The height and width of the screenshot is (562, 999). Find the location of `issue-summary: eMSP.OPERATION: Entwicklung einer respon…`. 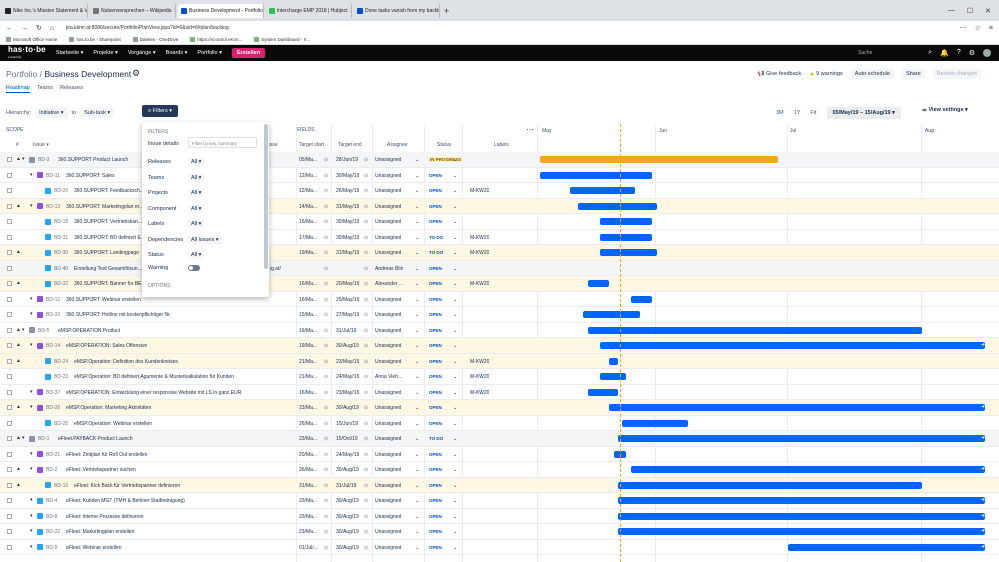

issue-summary: eMSP.OPERATION: Entwicklung einer respon… is located at coordinates (177, 393).